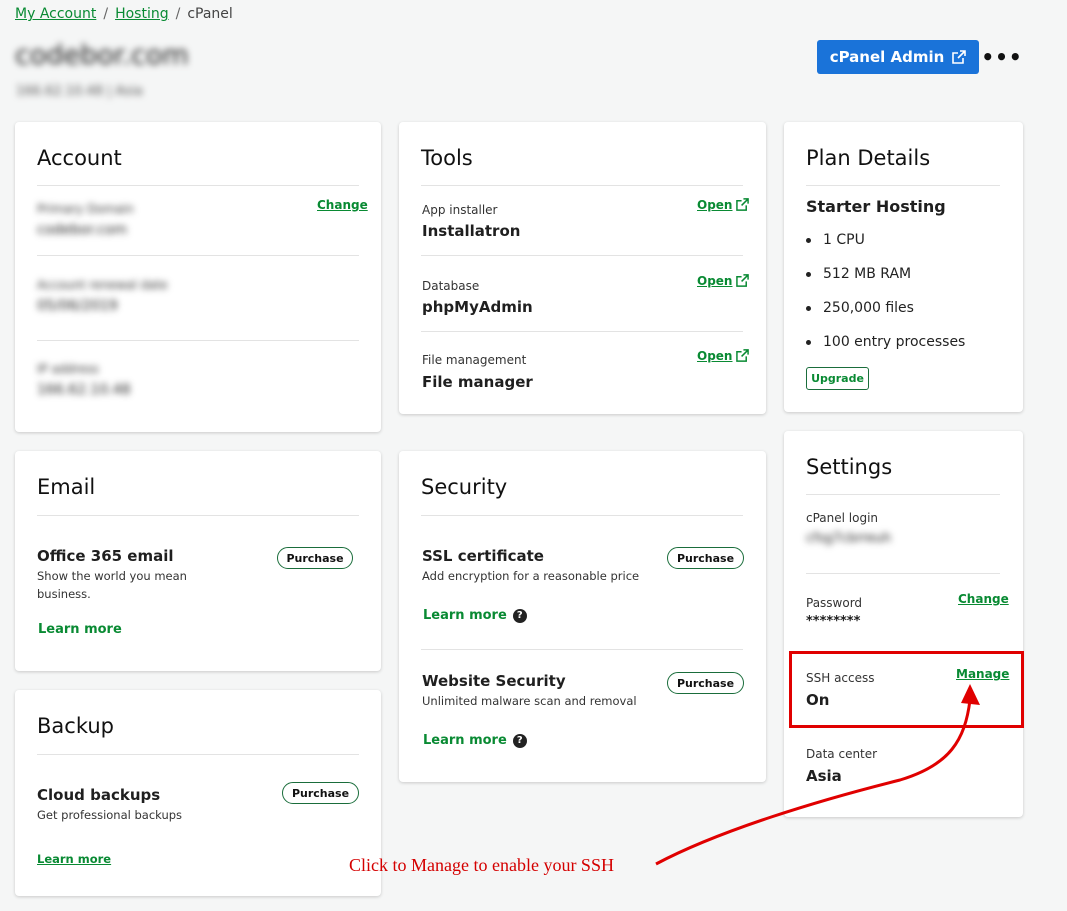 Image resolution: width=1067 pixels, height=911 pixels. Describe the element at coordinates (102, 285) in the screenshot. I see `renewal-date-label: Account renewal date` at that location.